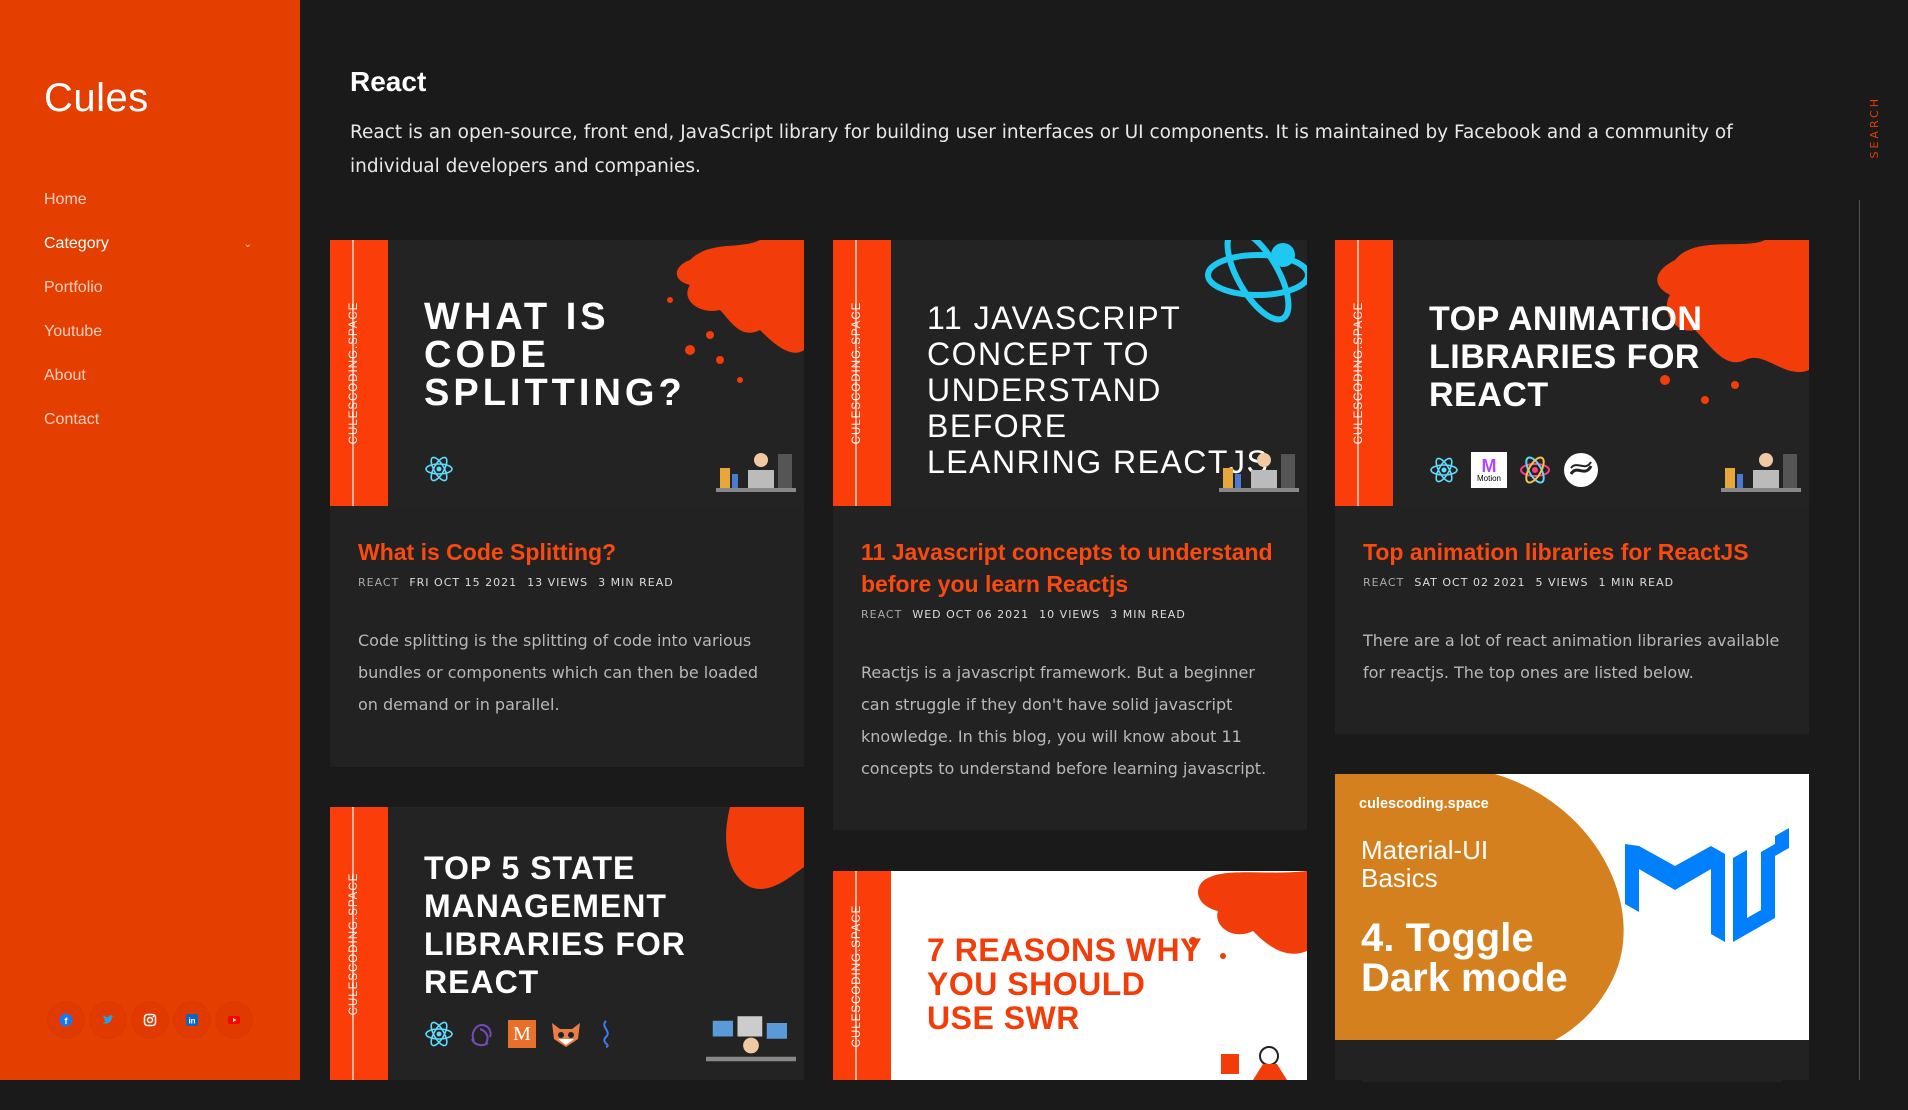 The height and width of the screenshot is (1110, 1908). What do you see at coordinates (481, 1035) in the screenshot?
I see `redux-icon` at bounding box center [481, 1035].